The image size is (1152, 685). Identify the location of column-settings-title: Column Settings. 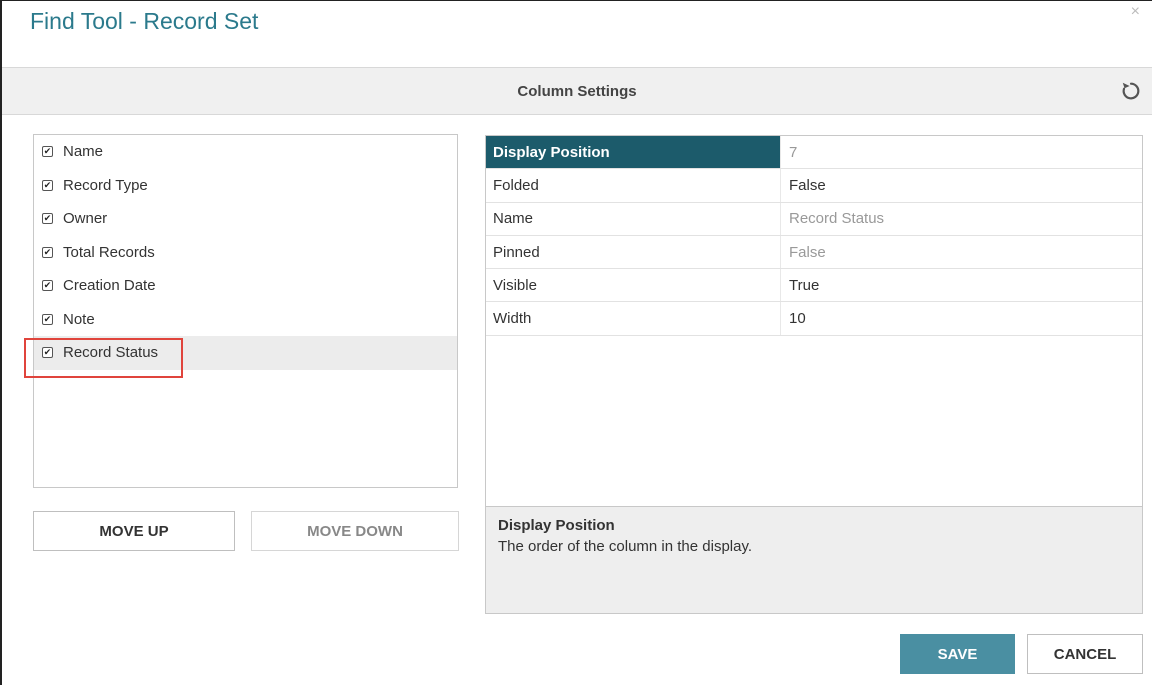
(577, 91).